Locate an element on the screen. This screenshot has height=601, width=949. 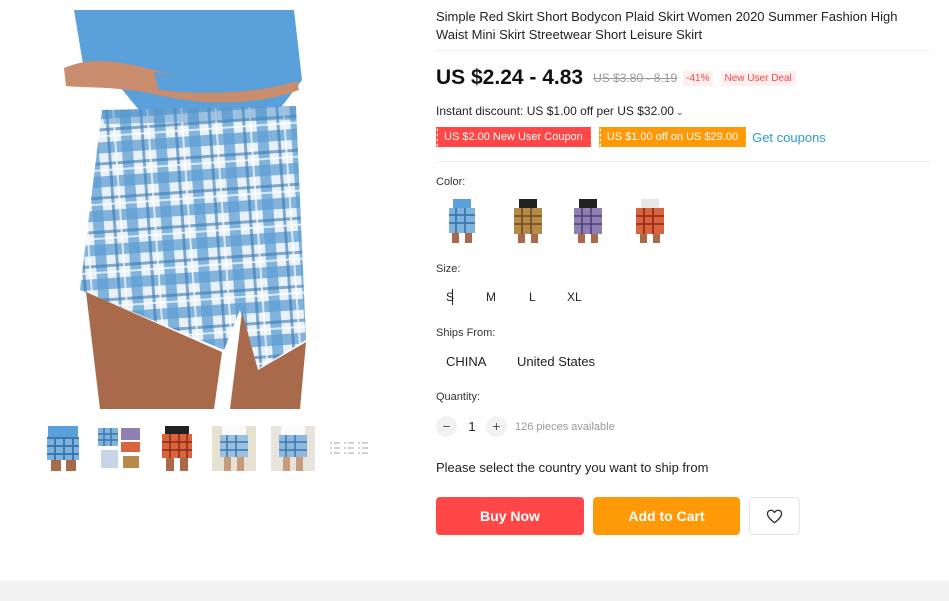
store-coupon: US $1.00 off on US $29.00 is located at coordinates (672, 137).